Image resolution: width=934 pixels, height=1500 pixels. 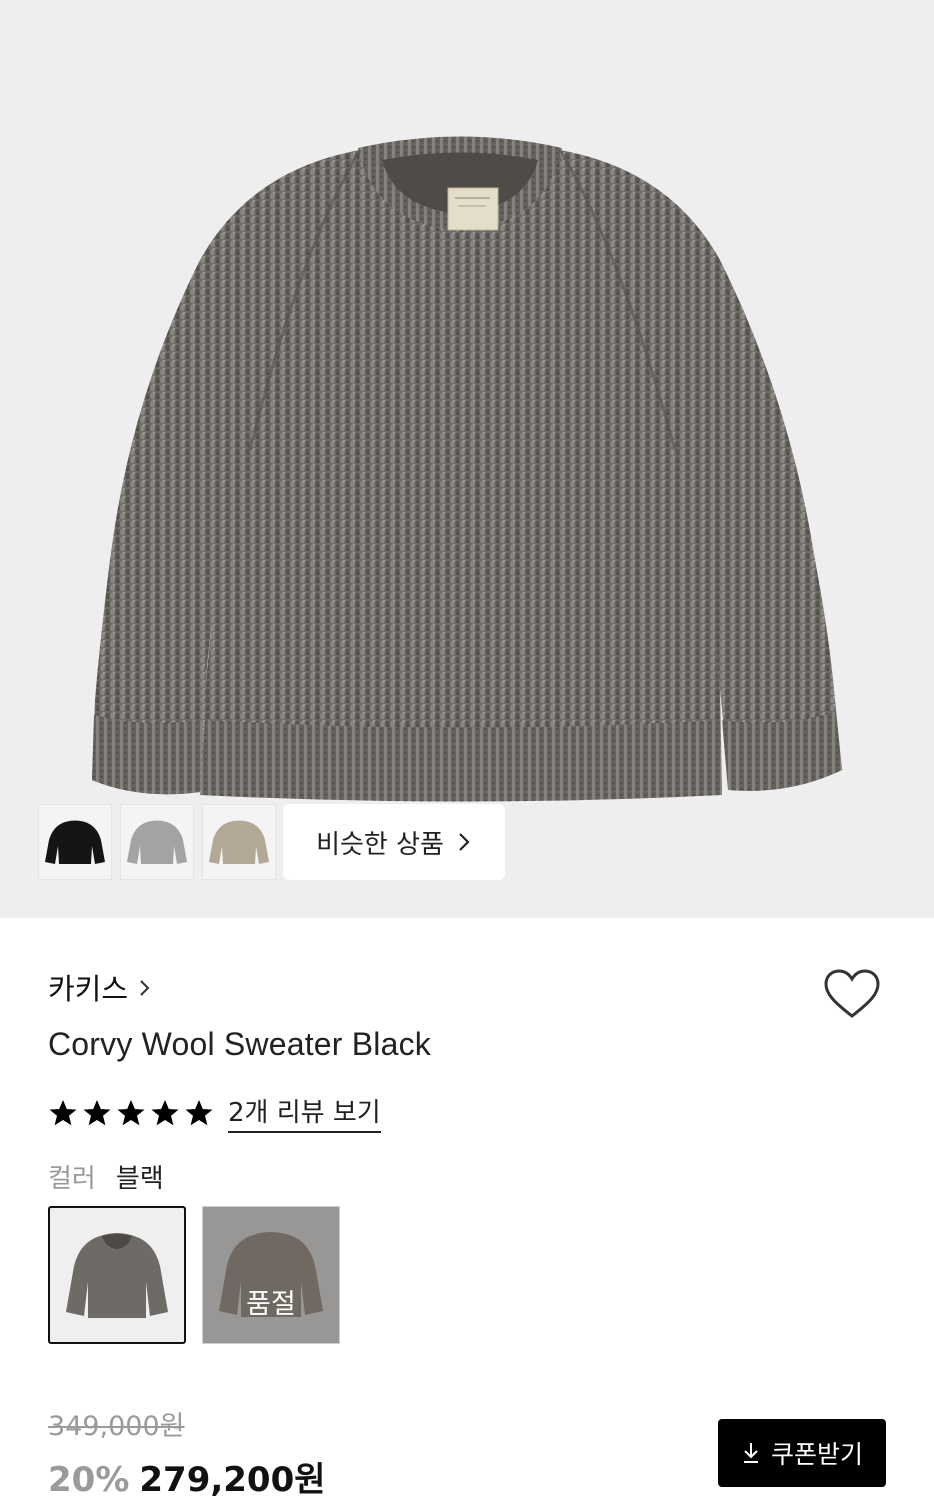 I want to click on thumbnail-beige-sweater, so click(x=239, y=842).